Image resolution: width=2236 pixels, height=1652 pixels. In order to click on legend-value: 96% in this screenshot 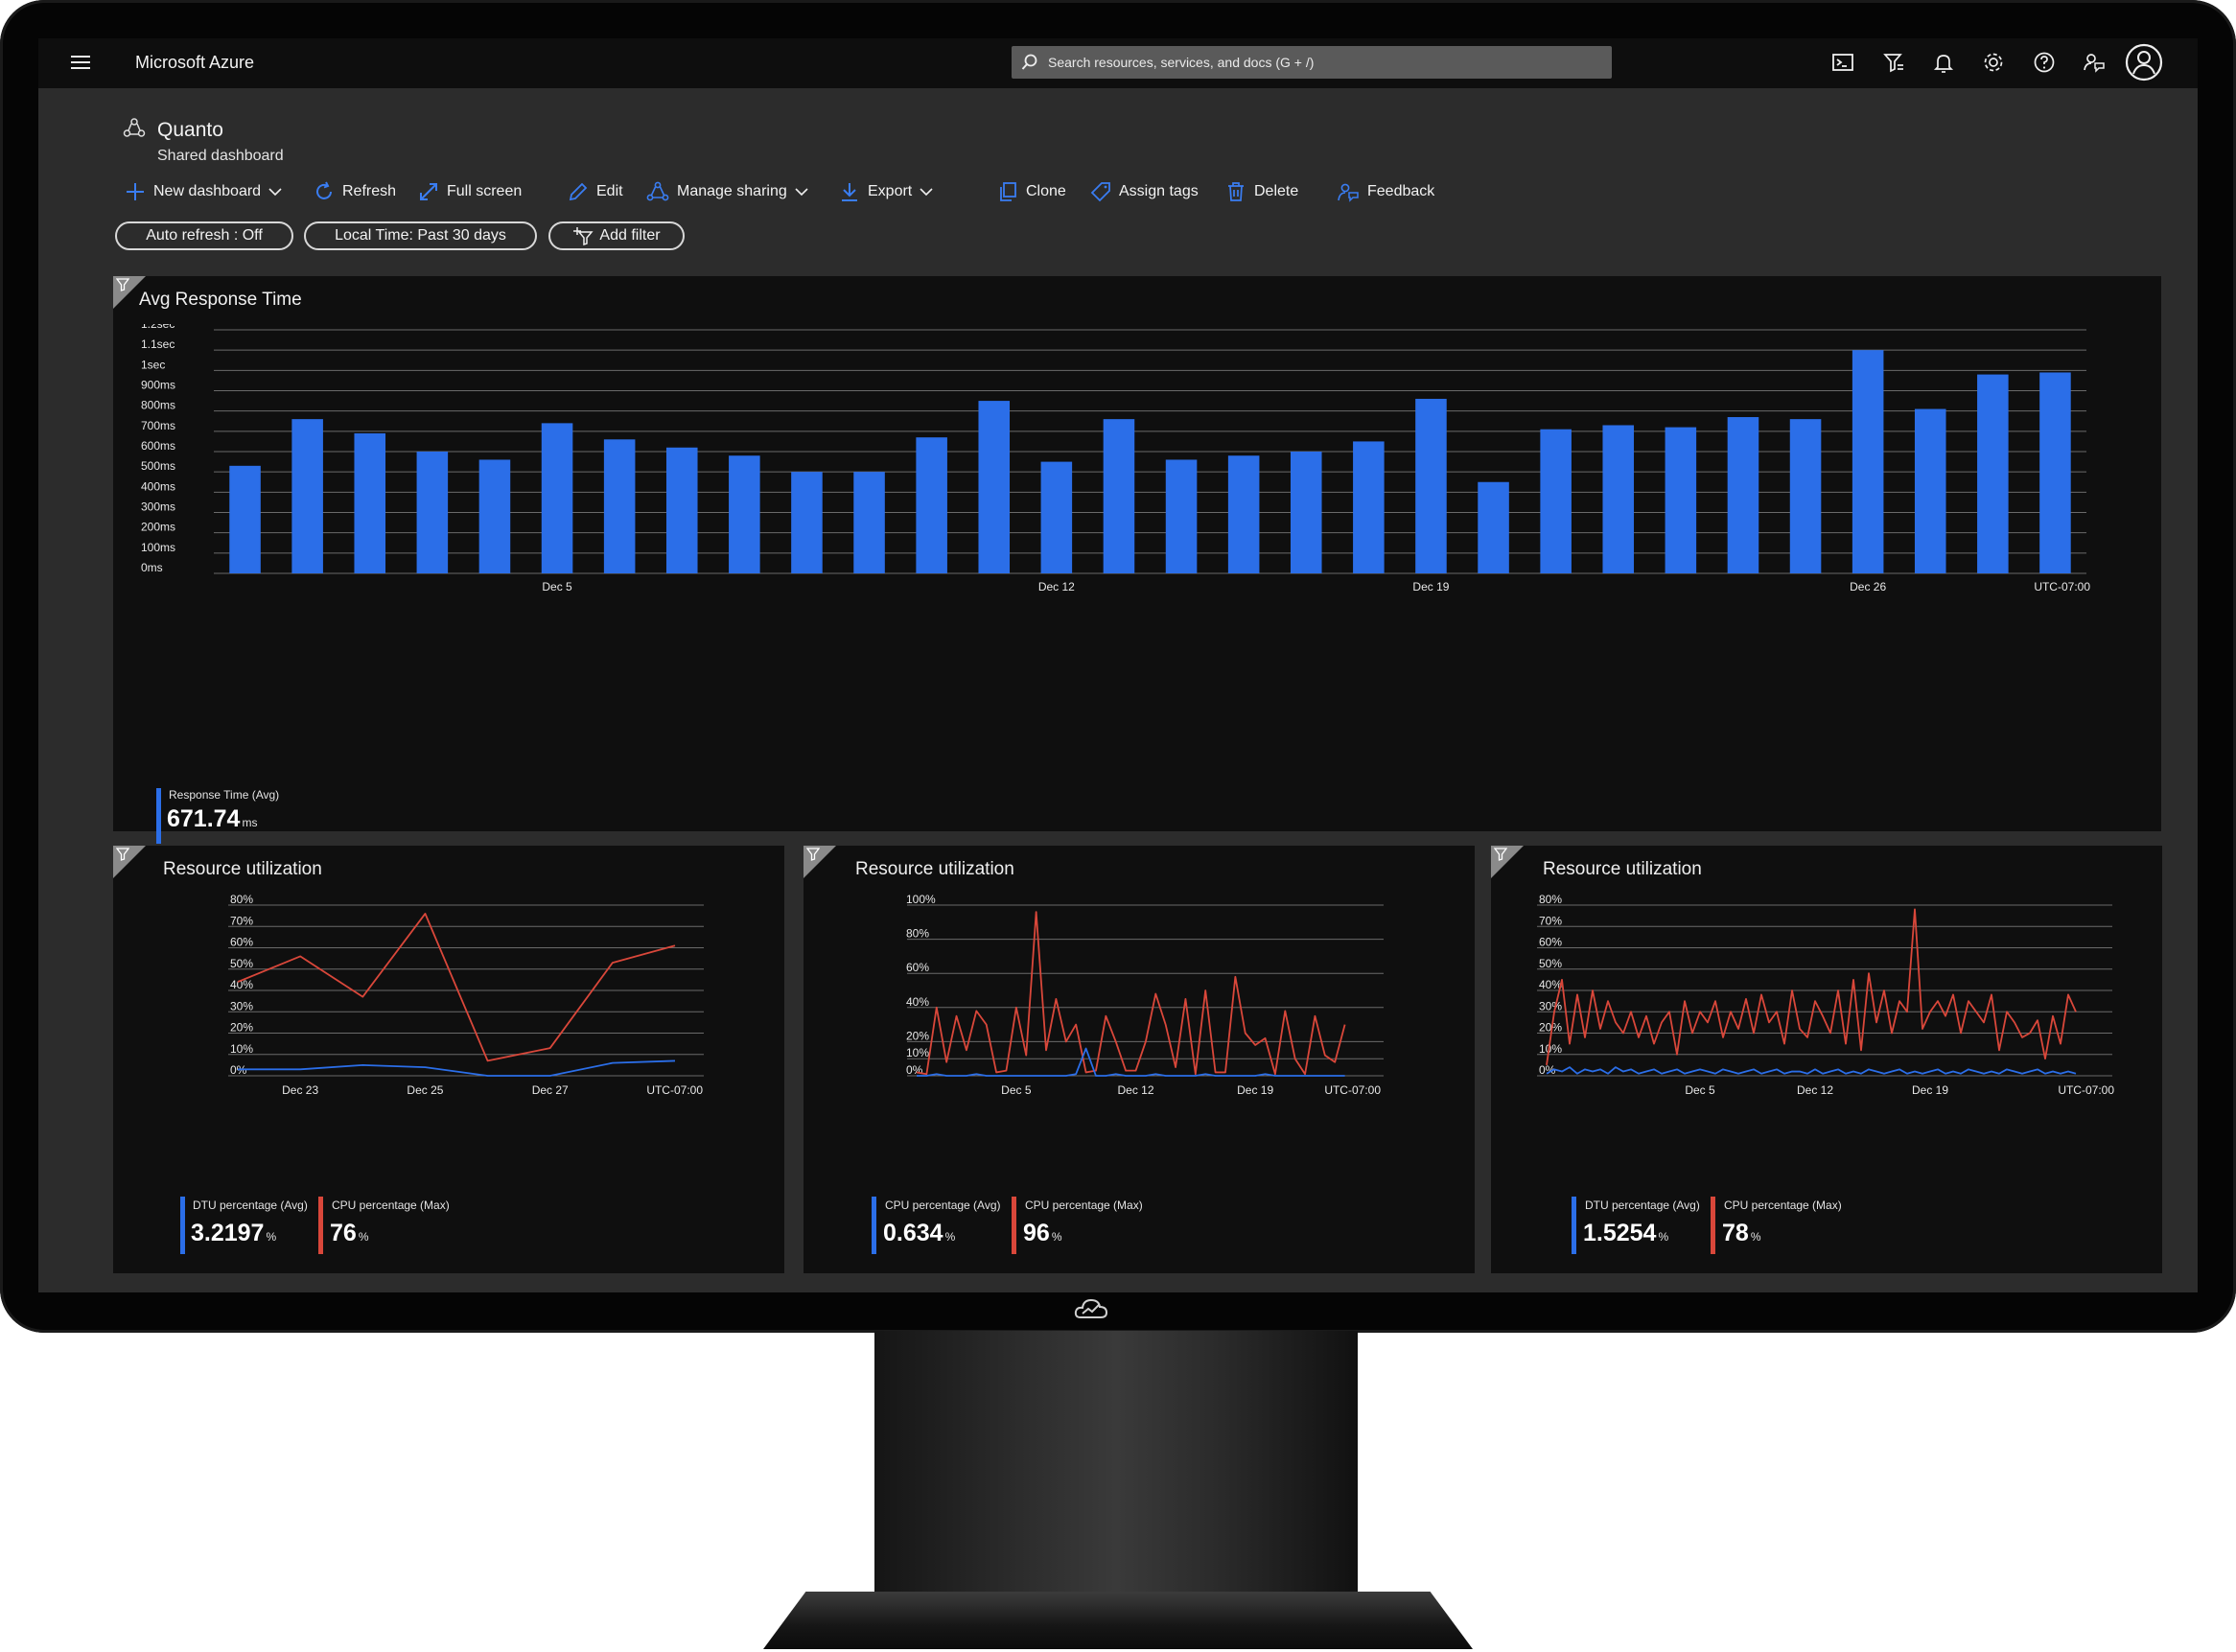, I will do `click(1042, 1233)`.